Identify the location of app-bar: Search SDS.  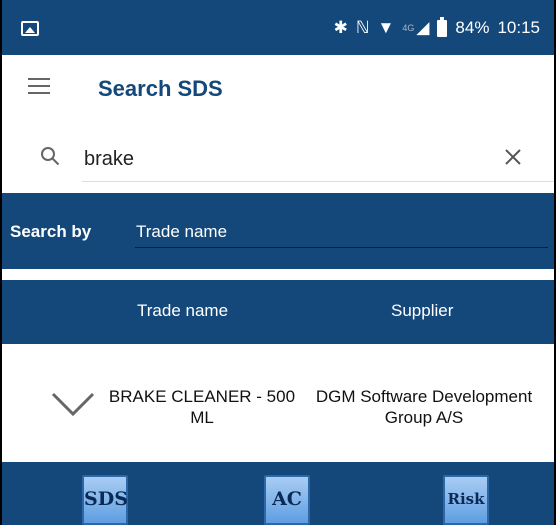
(278, 88).